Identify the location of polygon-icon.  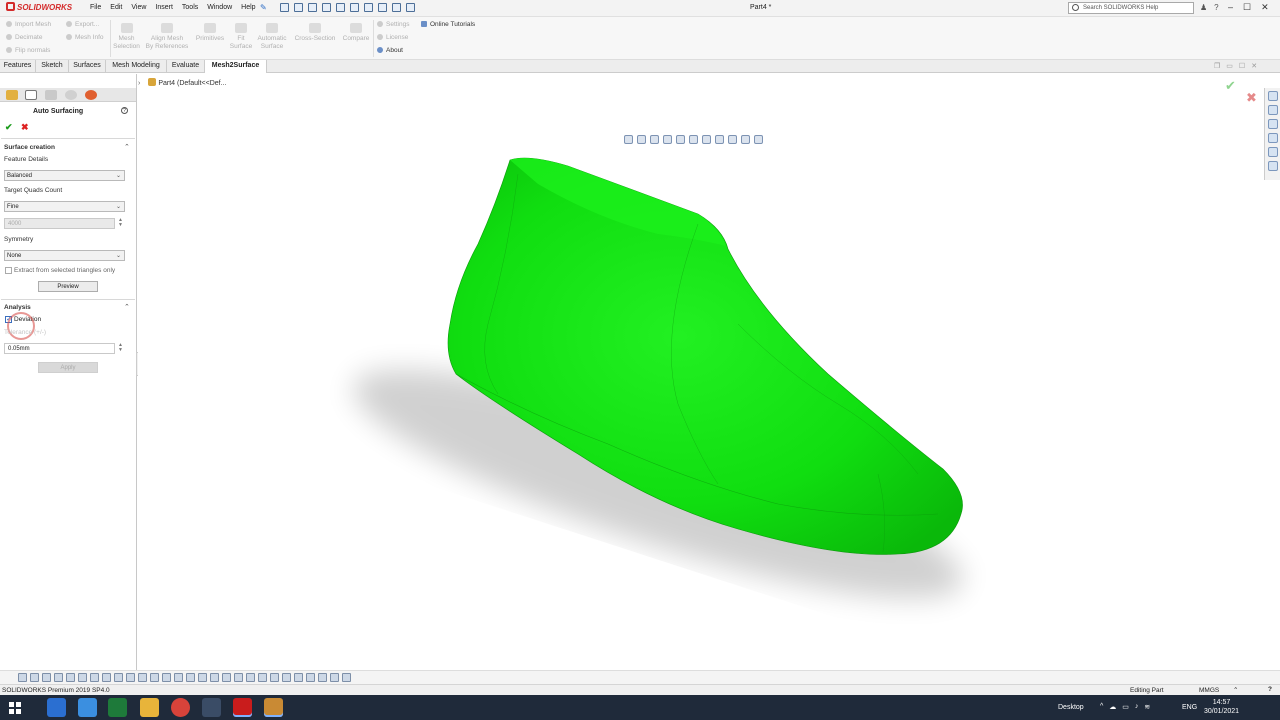
(106, 677).